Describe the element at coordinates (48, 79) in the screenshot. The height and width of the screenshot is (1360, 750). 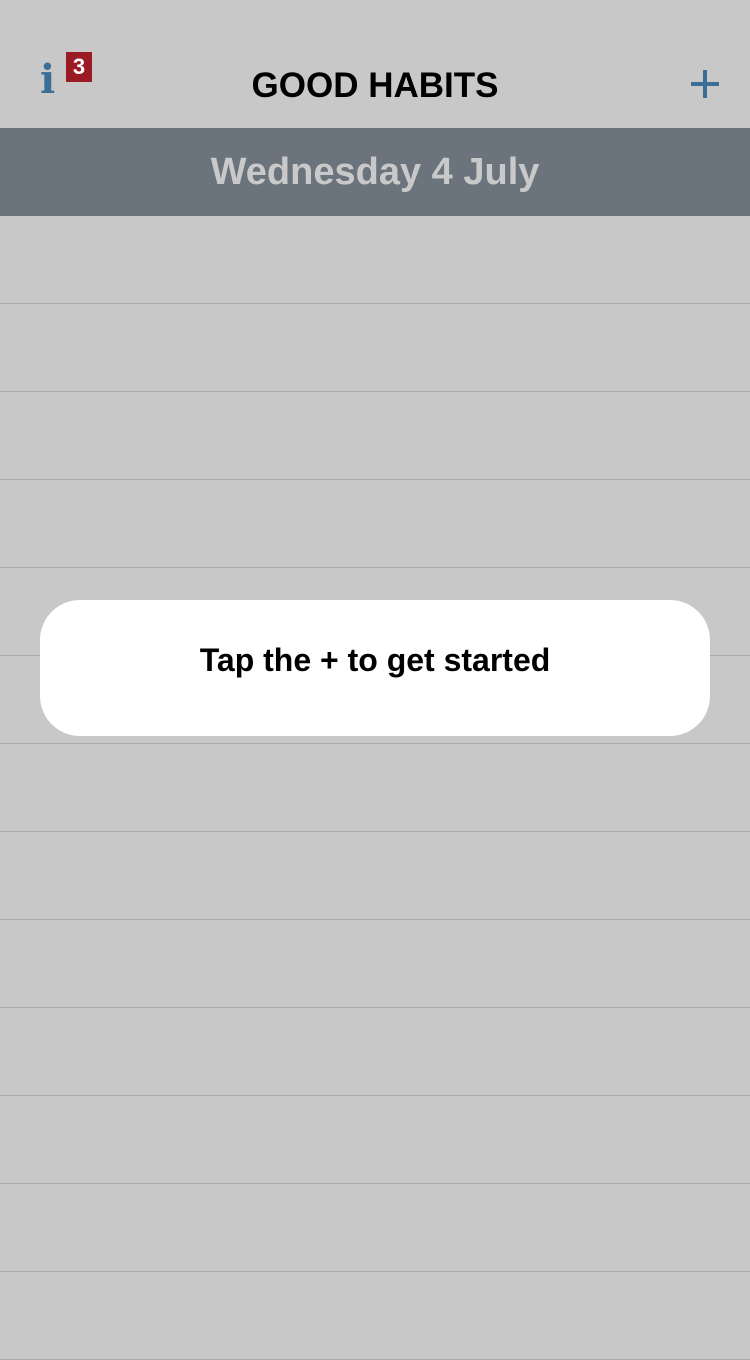
I see `info-icon: i` at that location.